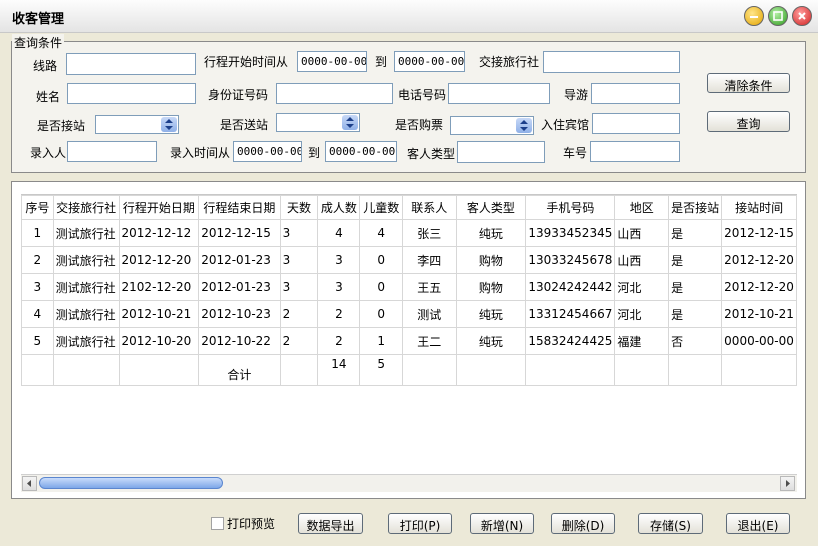  What do you see at coordinates (429, 260) in the screenshot?
I see `table-cell: 李四` at bounding box center [429, 260].